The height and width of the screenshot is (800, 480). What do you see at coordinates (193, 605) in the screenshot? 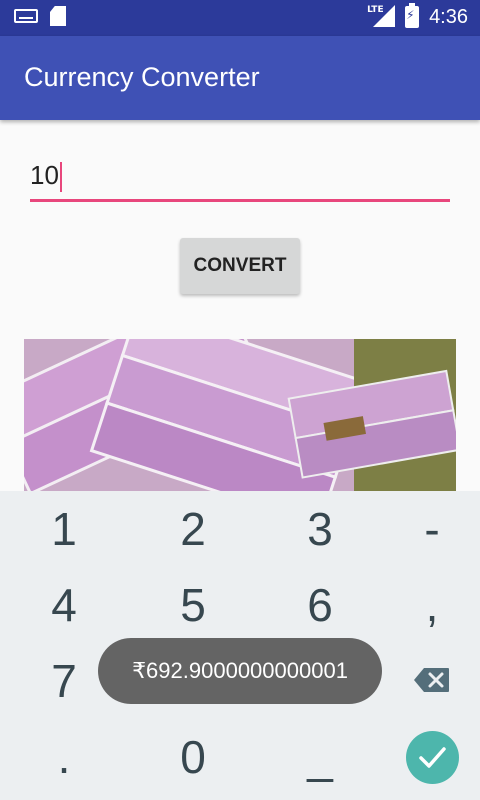
I see `key-5: 5` at bounding box center [193, 605].